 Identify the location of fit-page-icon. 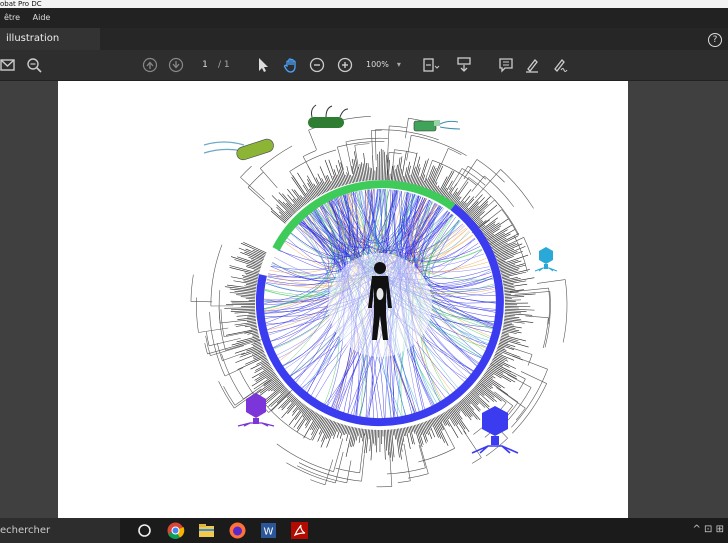
(431, 65).